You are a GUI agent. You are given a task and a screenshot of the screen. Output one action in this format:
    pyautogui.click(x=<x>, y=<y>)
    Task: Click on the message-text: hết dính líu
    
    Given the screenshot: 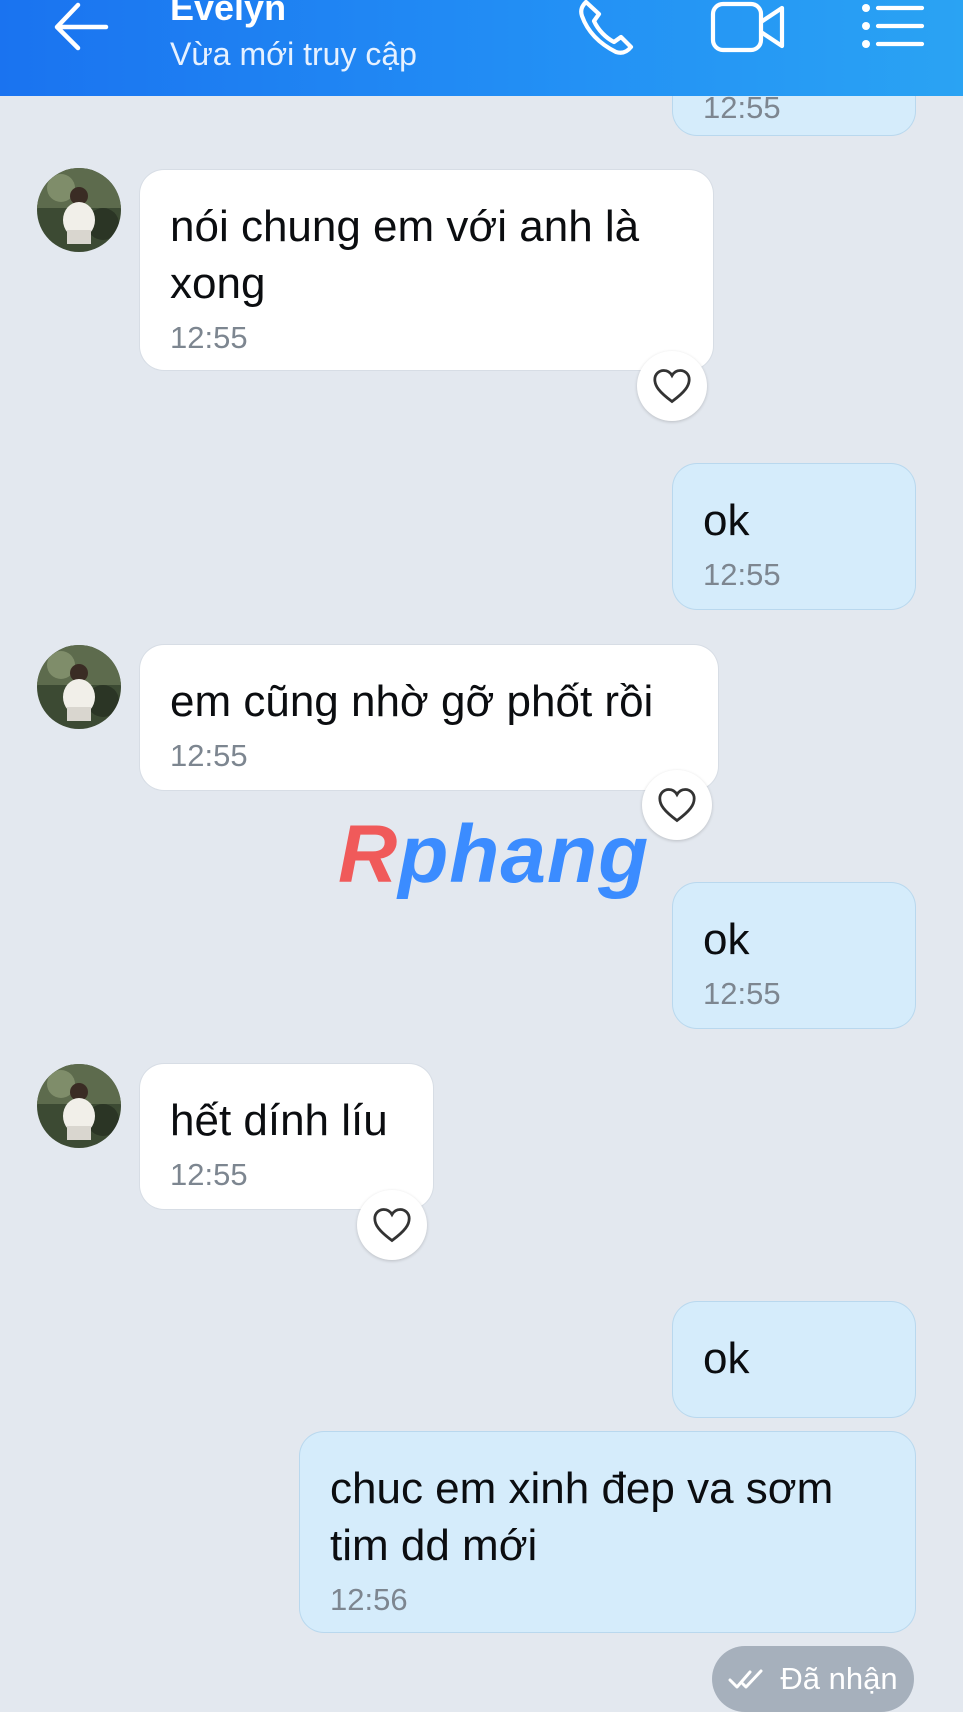 What is the action you would take?
    pyautogui.click(x=279, y=1120)
    